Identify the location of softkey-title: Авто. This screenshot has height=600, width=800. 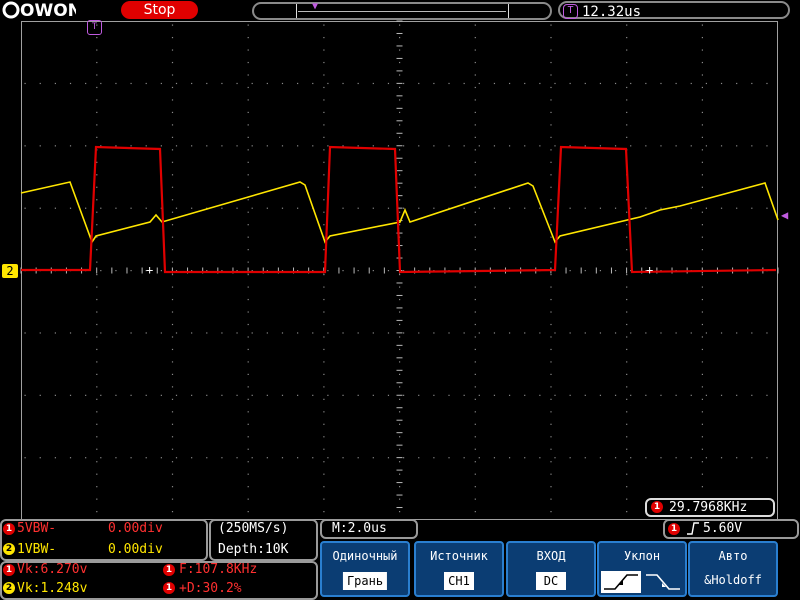
(733, 556).